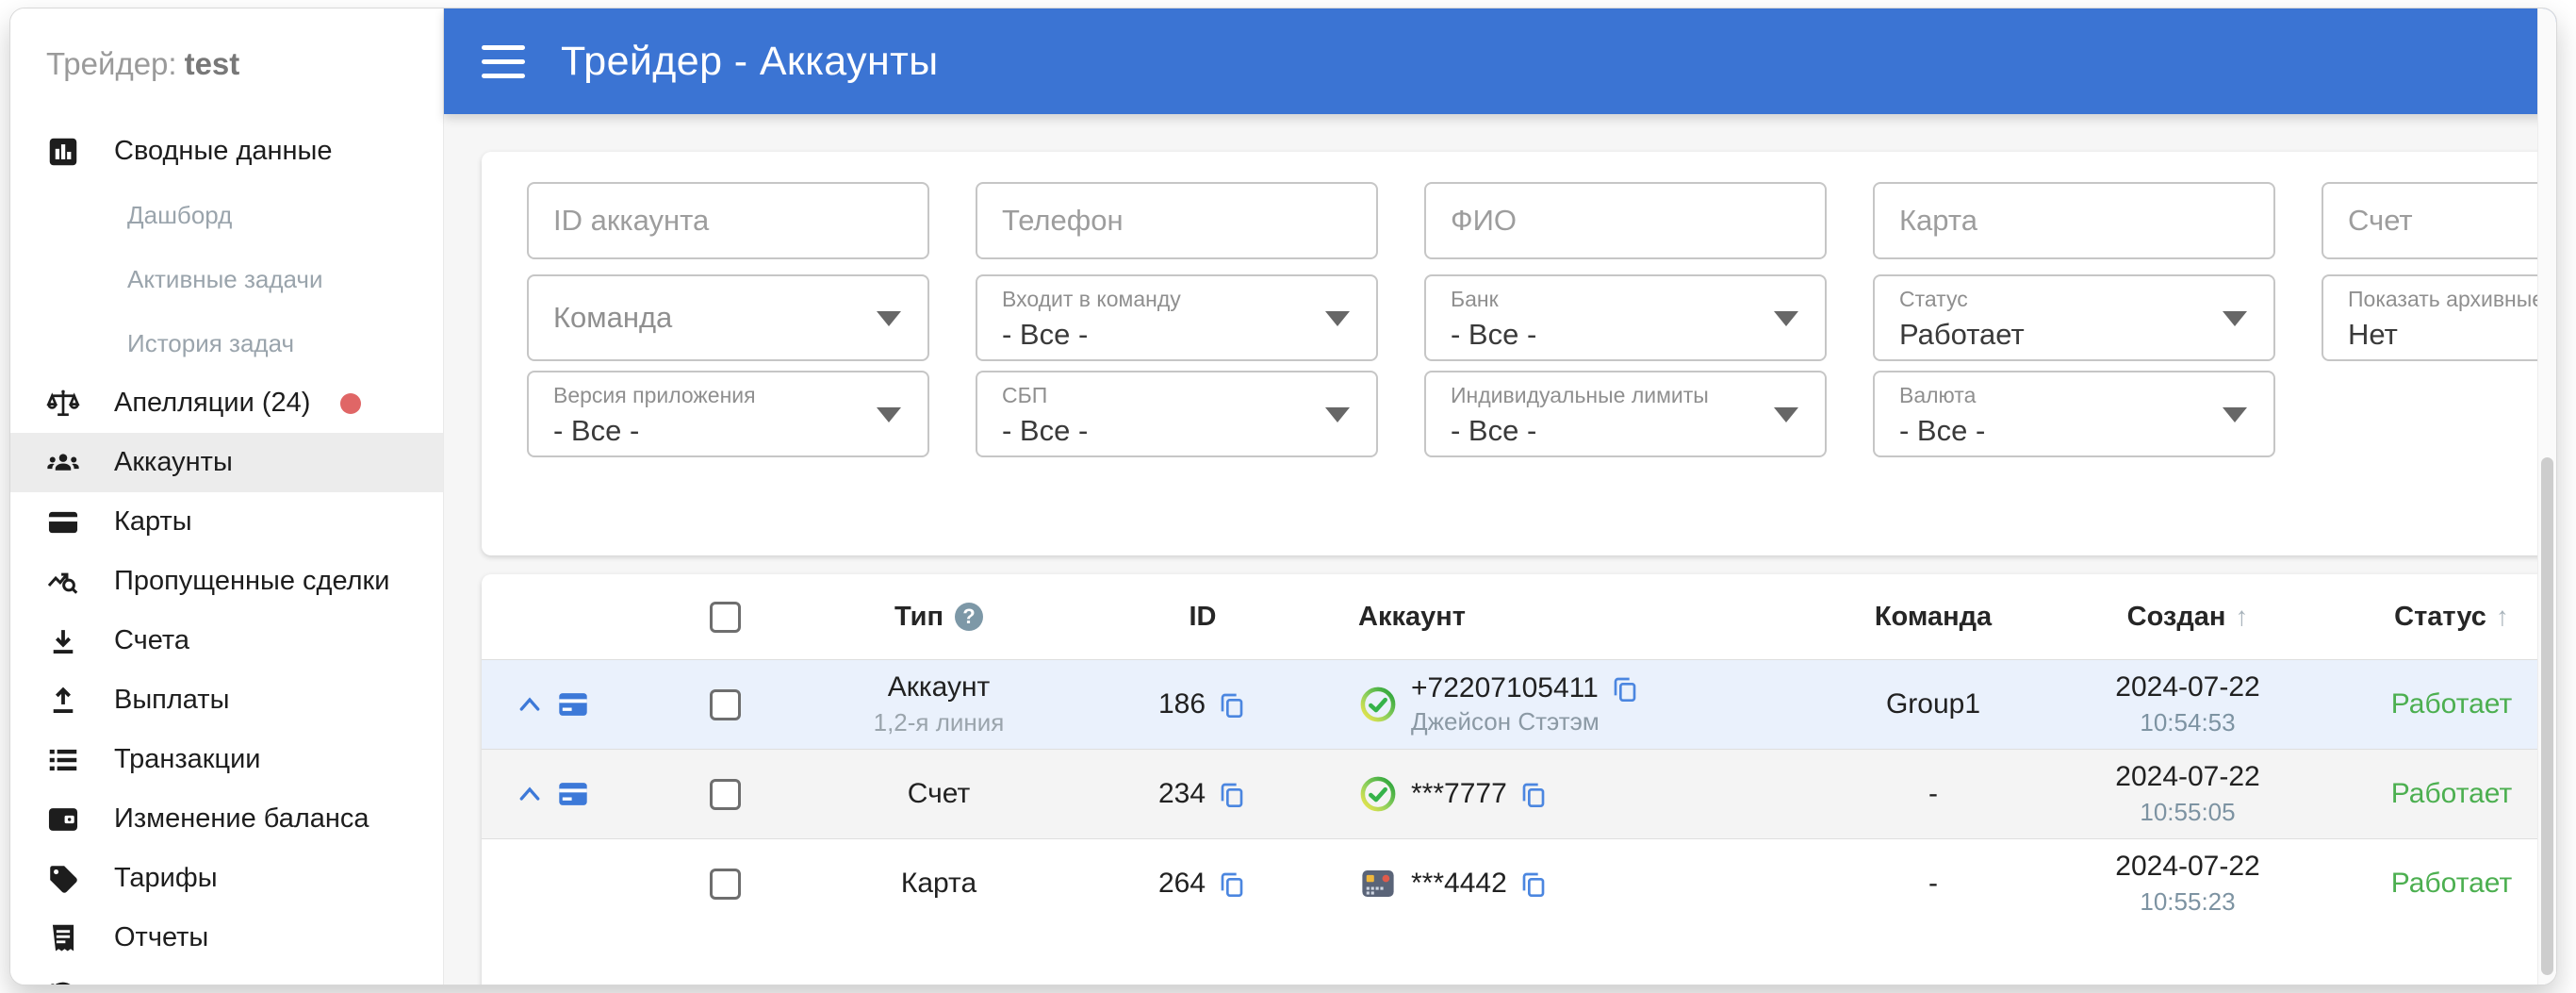 Image resolution: width=2576 pixels, height=993 pixels. I want to click on card-input, so click(2074, 220).